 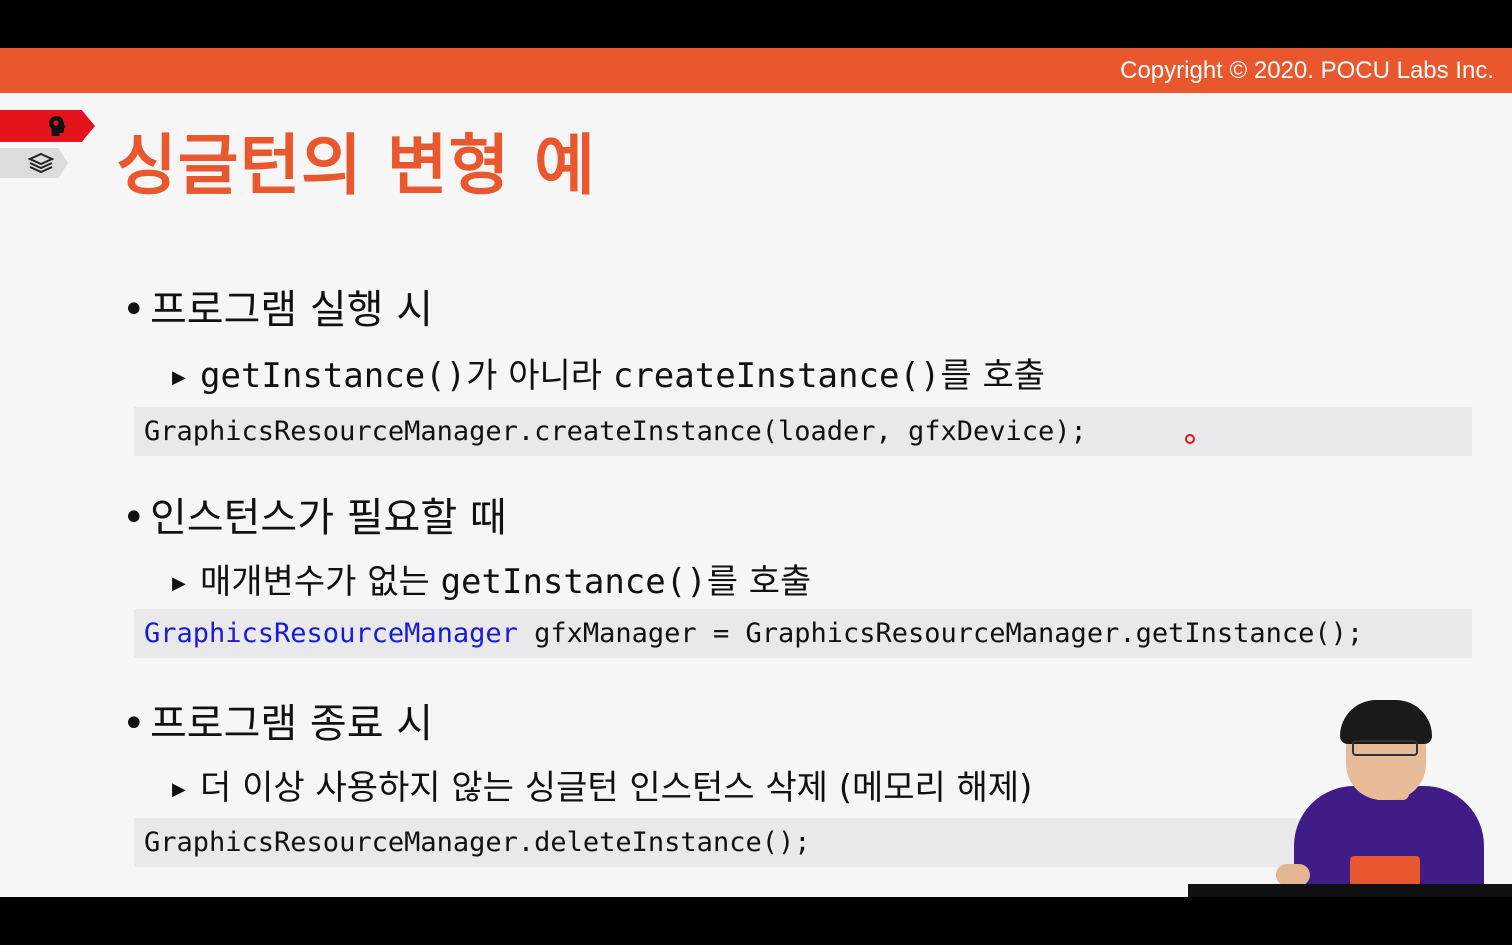 I want to click on bullet-text: 인스턴스가 필요할 때, so click(x=328, y=518).